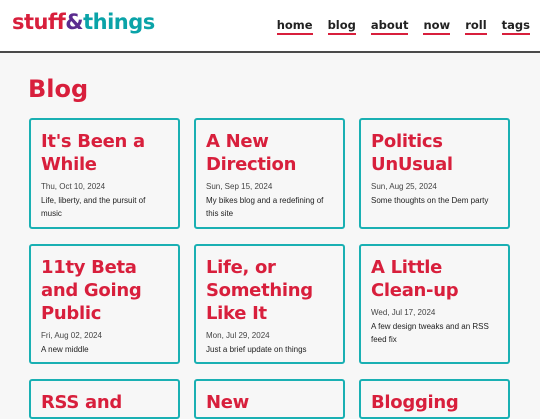 This screenshot has width=540, height=419. I want to click on nav-home-link: home, so click(294, 27).